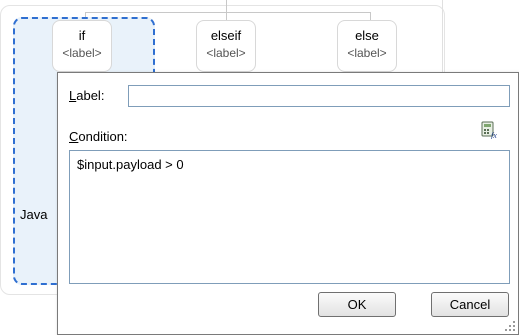 The image size is (519, 335). What do you see at coordinates (82, 35) in the screenshot?
I see `branch-name: if` at bounding box center [82, 35].